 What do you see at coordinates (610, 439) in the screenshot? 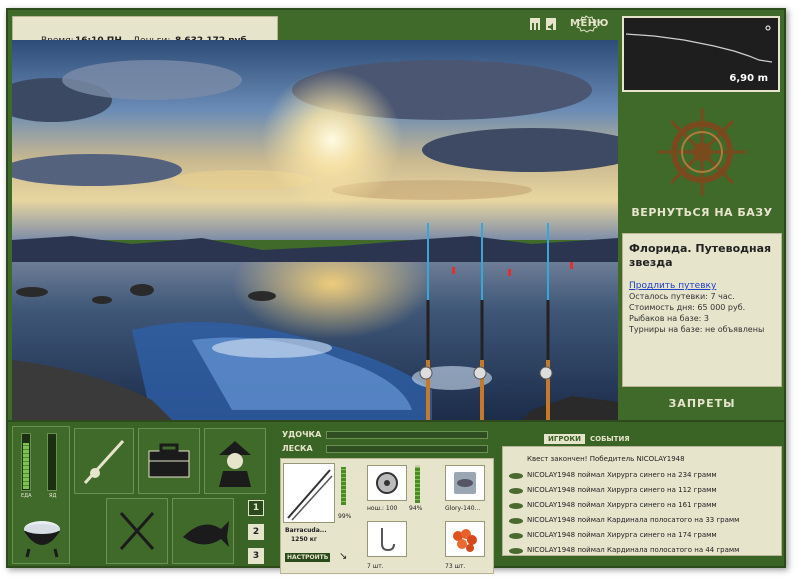
I see `tab-events: СОБЫТИЯ` at bounding box center [610, 439].